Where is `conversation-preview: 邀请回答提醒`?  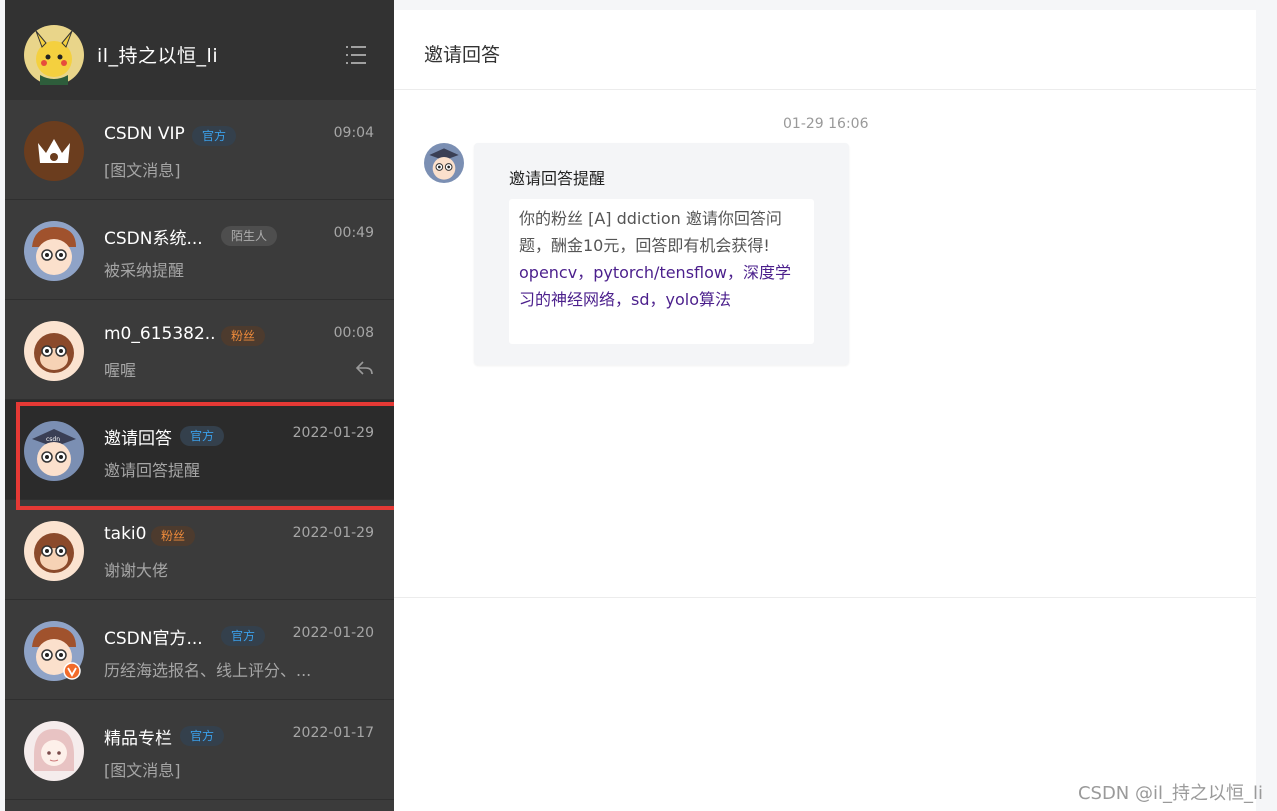 conversation-preview: 邀请回答提醒 is located at coordinates (152, 470).